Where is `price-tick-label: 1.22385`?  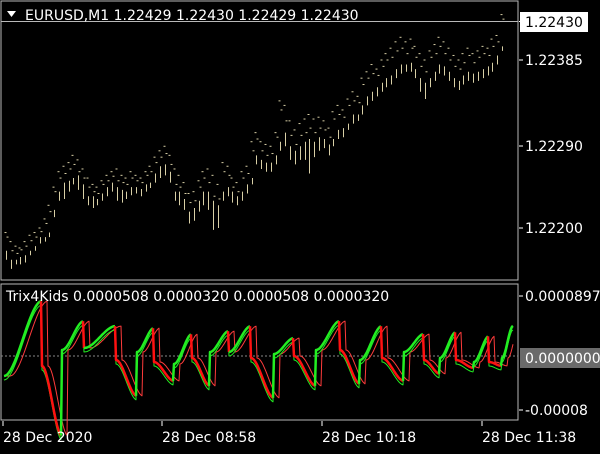
price-tick-label: 1.22385 is located at coordinates (554, 61).